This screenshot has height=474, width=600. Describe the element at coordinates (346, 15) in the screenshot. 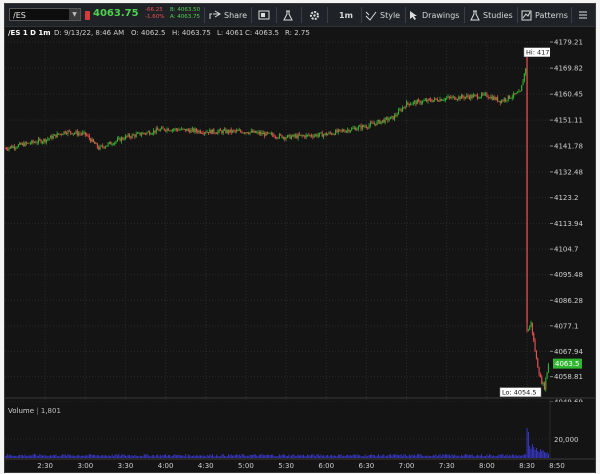

I see `timeframe-button: 1m` at that location.